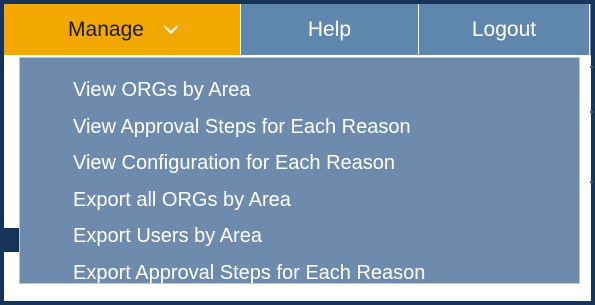  Describe the element at coordinates (299, 127) in the screenshot. I see `dropdown-item-view-approval-steps: View Approval Steps for Each Reason` at that location.